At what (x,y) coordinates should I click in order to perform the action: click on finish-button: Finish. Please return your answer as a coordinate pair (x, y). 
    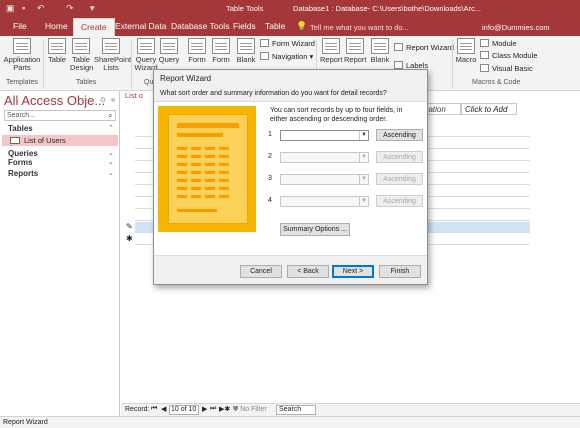
    Looking at the image, I should click on (400, 271).